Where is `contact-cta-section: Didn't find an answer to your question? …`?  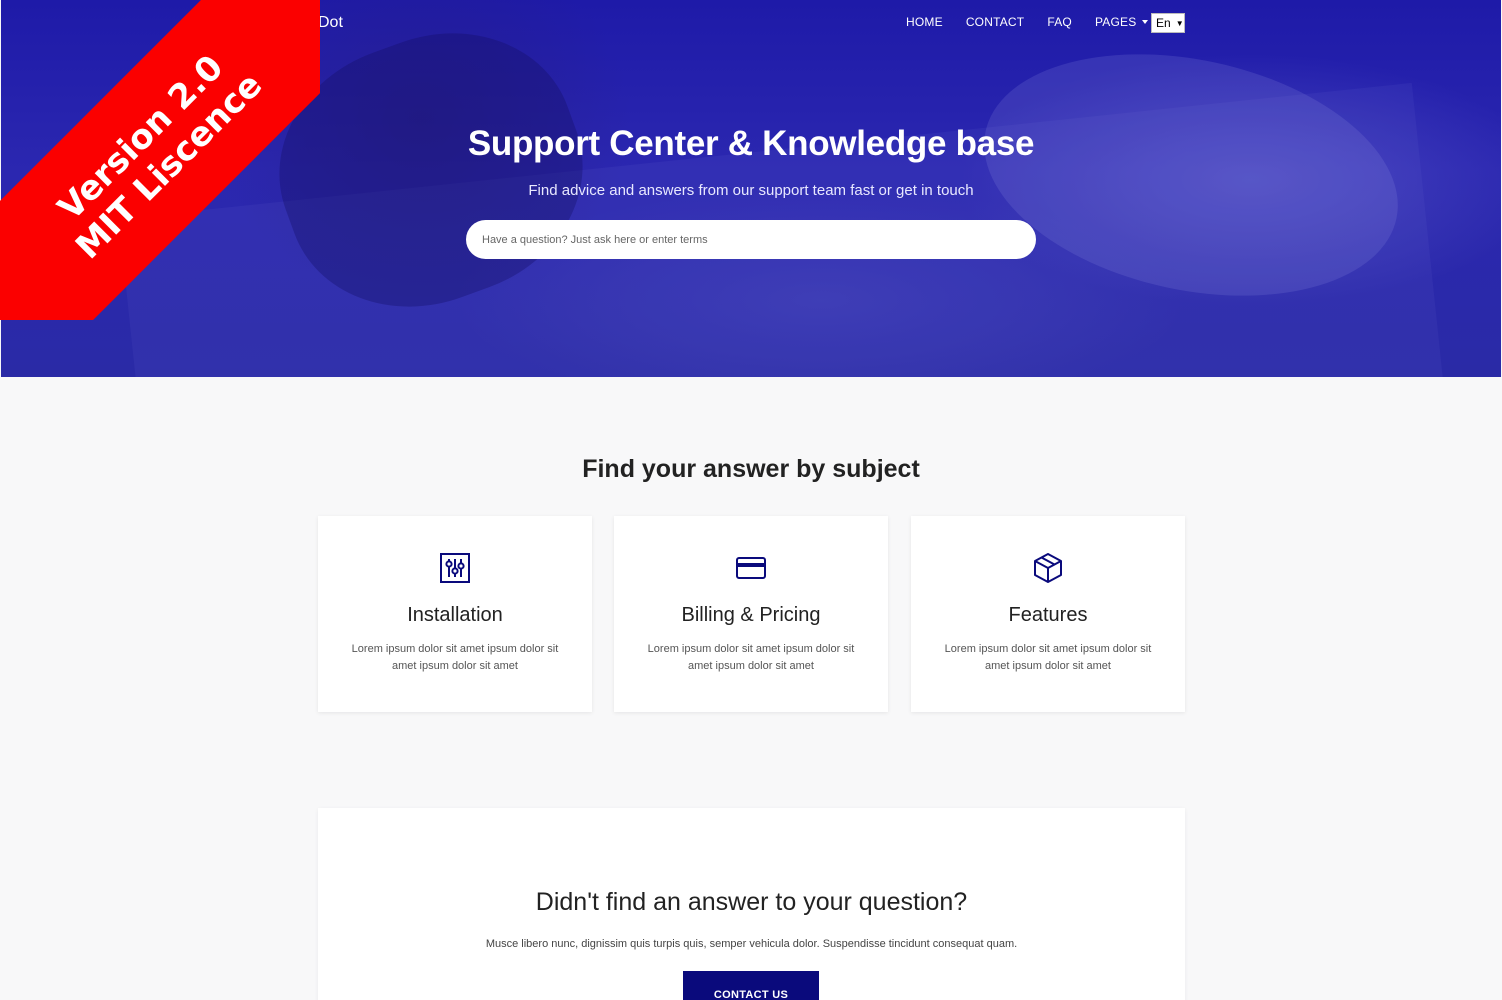 contact-cta-section: Didn't find an answer to your question? … is located at coordinates (751, 904).